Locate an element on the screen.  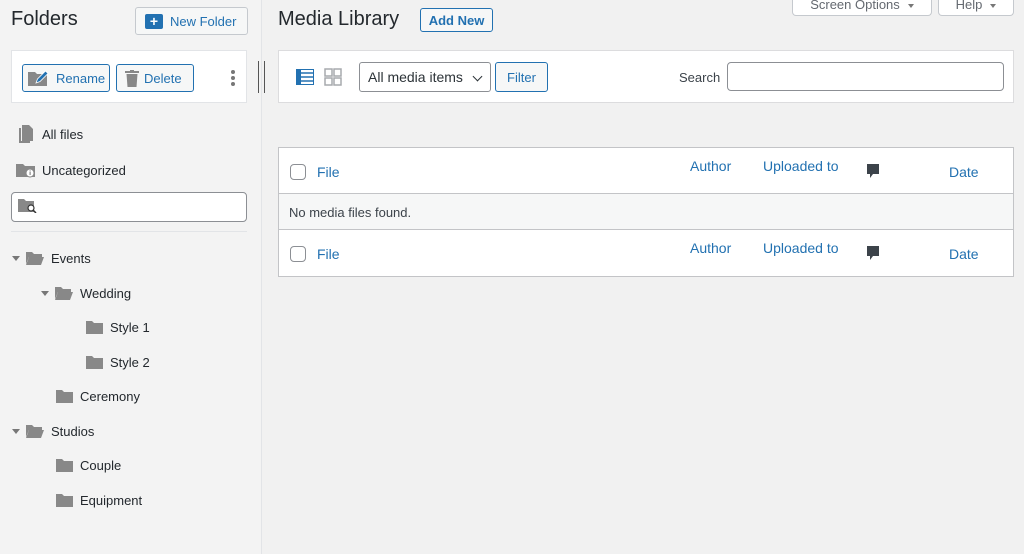
folder-search-icon is located at coordinates (28, 207).